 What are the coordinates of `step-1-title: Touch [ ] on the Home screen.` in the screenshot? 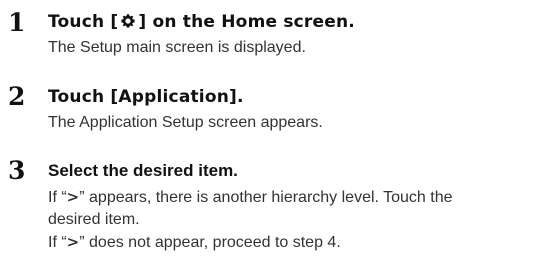 It's located at (201, 22).